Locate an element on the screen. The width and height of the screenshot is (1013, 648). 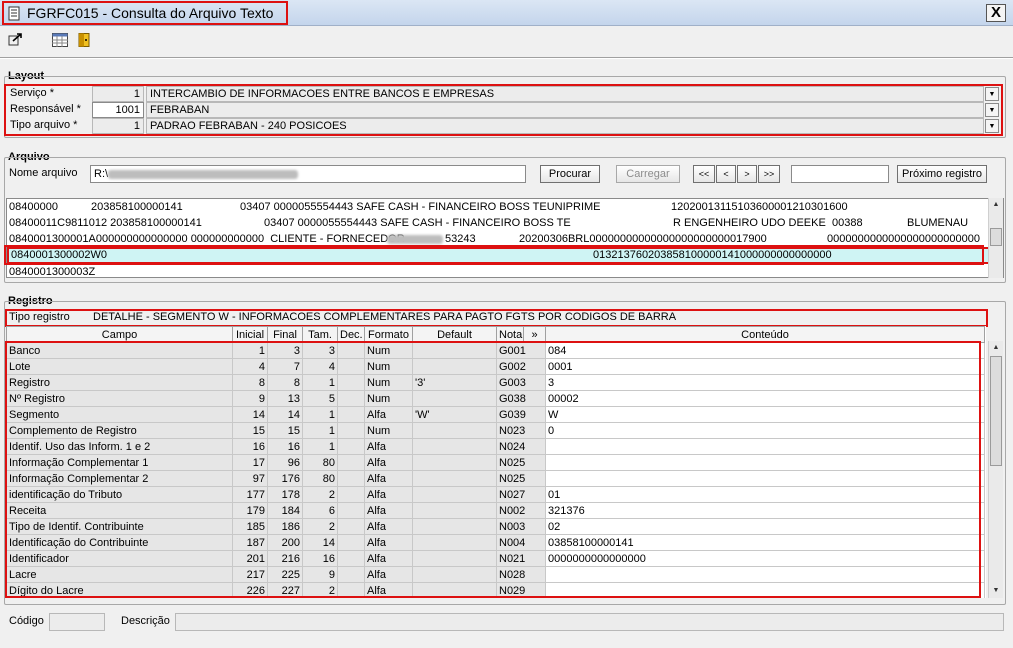
file-line: 0840001300003Z is located at coordinates (505, 271).